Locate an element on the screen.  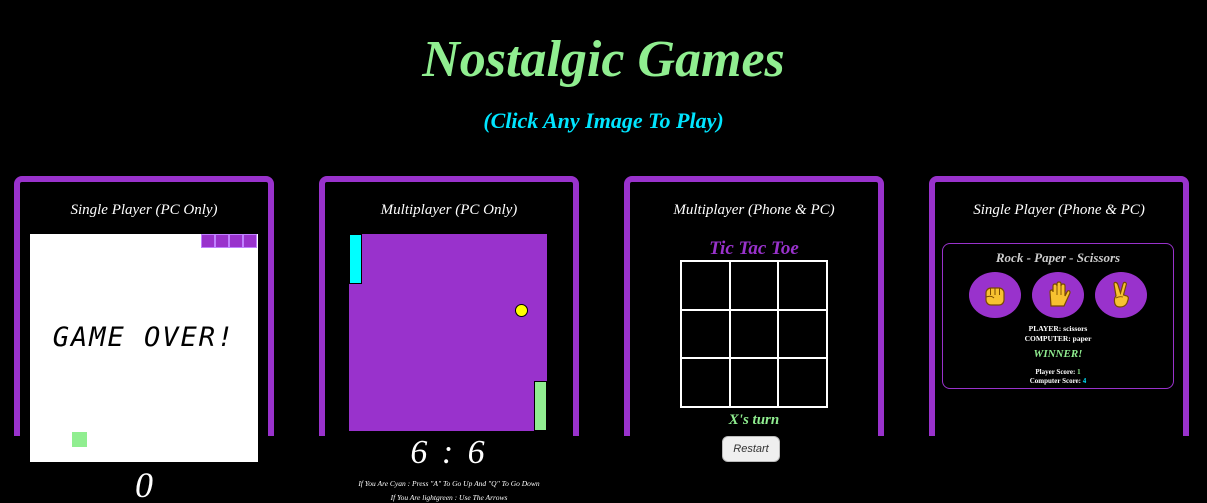
snake-board: GAME OVER! is located at coordinates (144, 348).